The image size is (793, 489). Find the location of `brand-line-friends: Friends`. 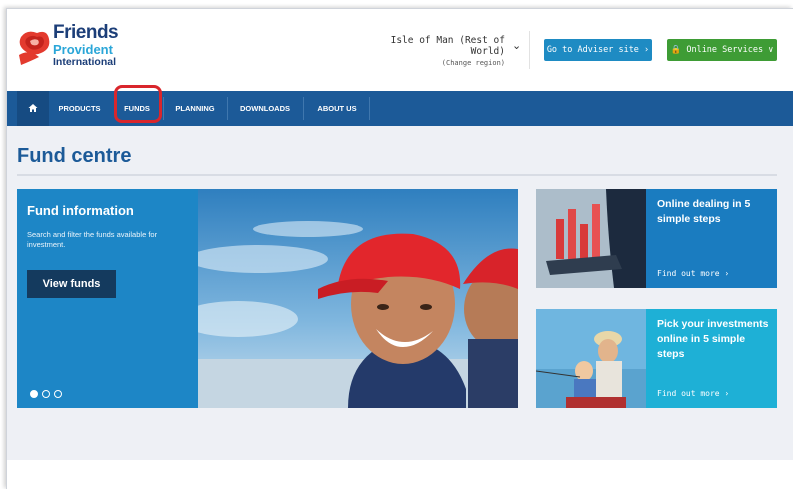

brand-line-friends: Friends is located at coordinates (86, 32).